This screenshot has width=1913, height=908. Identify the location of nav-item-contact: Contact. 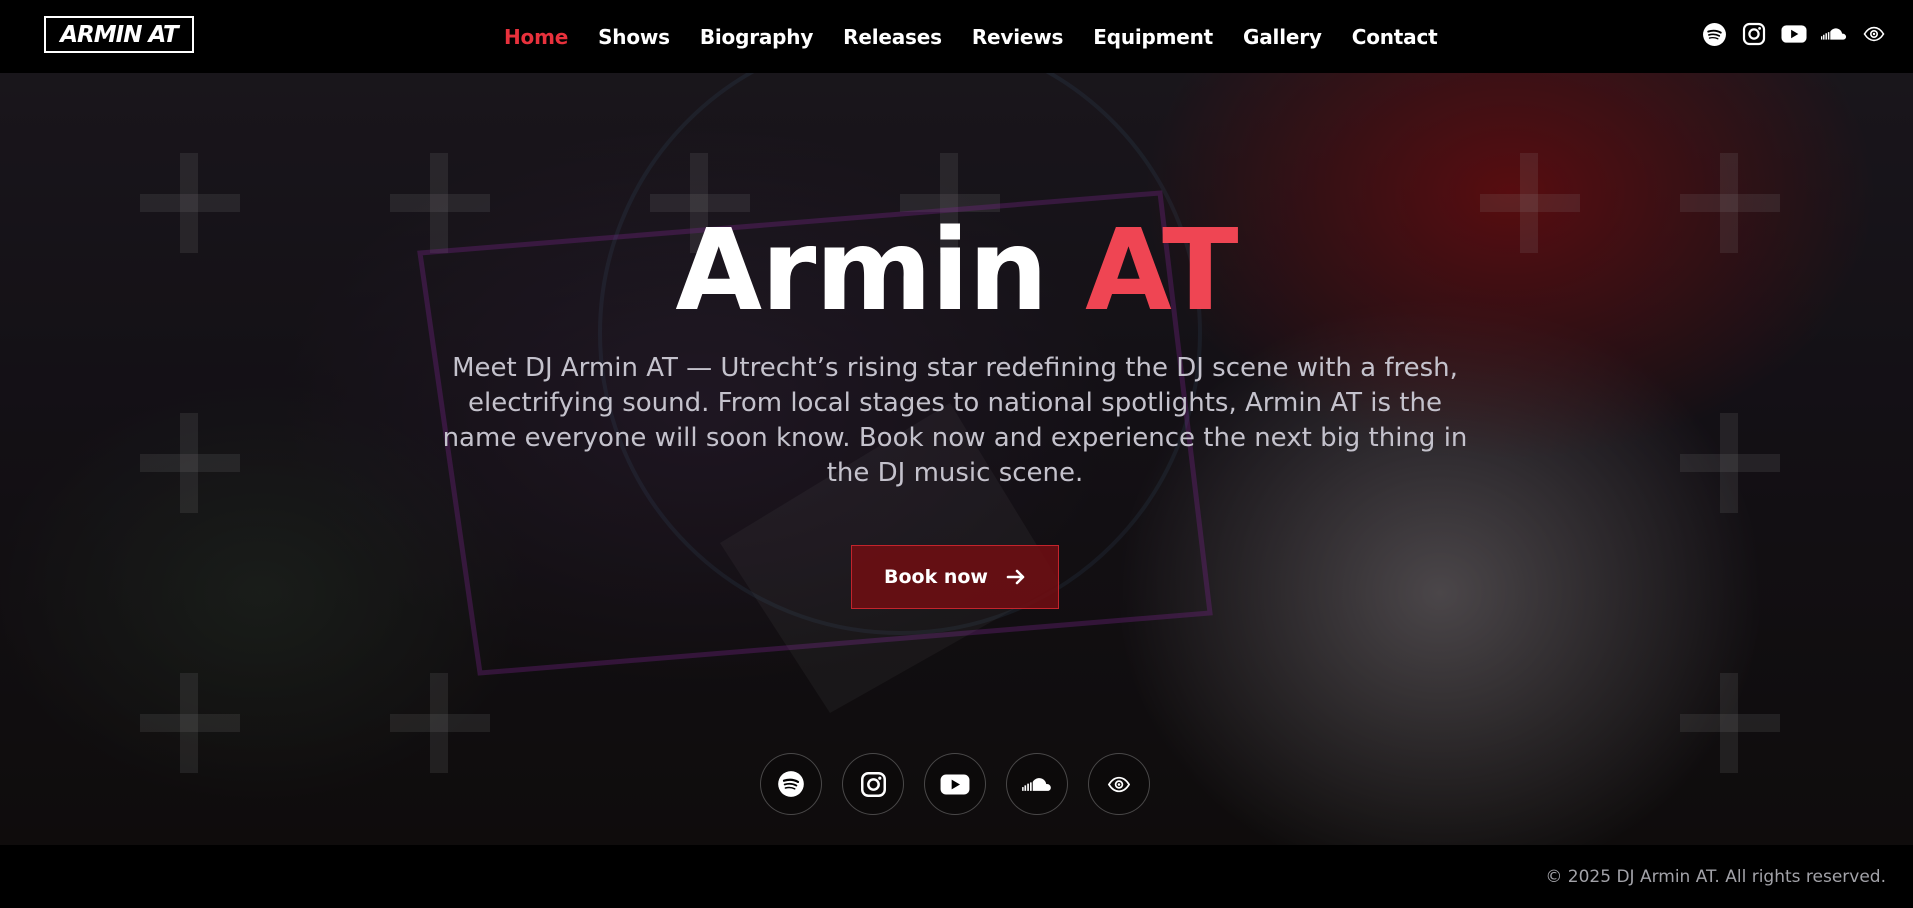
(1395, 37).